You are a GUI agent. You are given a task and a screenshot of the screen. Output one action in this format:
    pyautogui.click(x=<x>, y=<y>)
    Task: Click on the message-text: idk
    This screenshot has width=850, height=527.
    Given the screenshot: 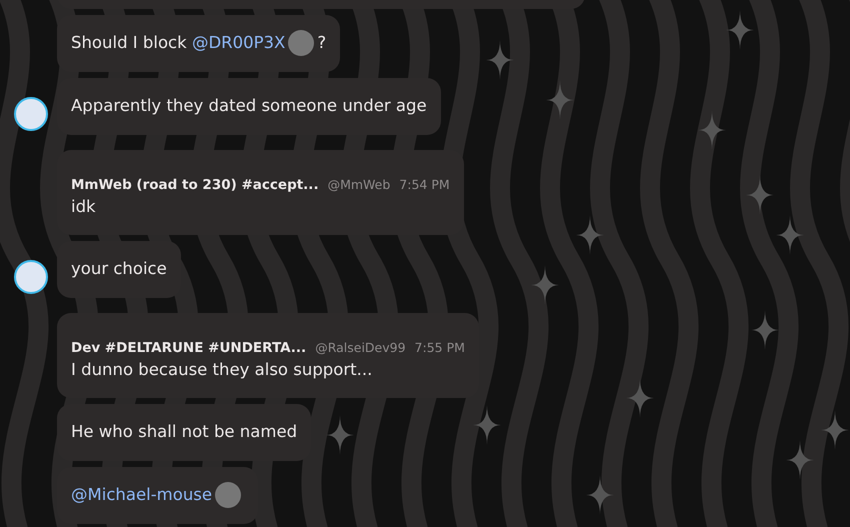 What is the action you would take?
    pyautogui.click(x=83, y=206)
    